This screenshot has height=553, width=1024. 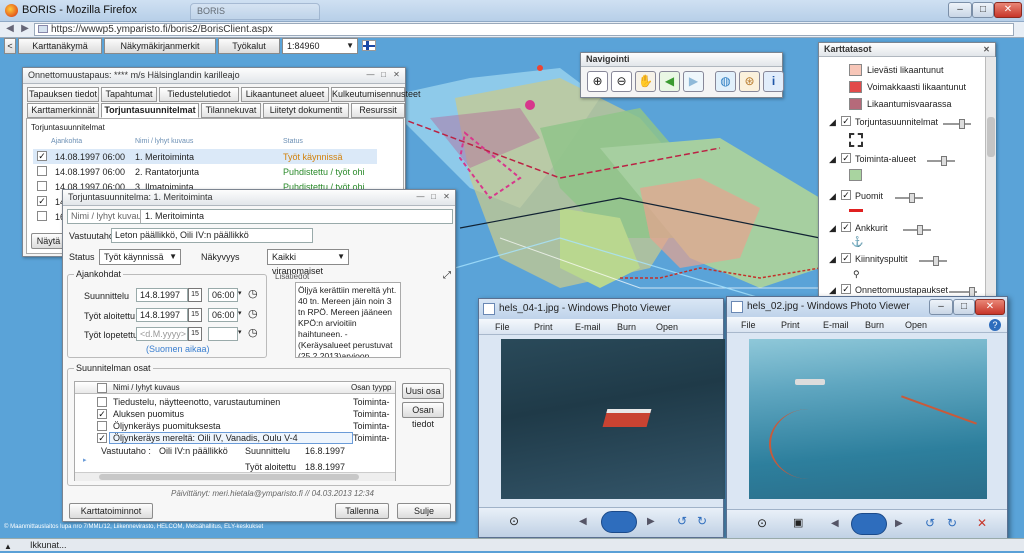 I want to click on tab-map-markings: Karttamerkinnät, so click(x=63, y=110).